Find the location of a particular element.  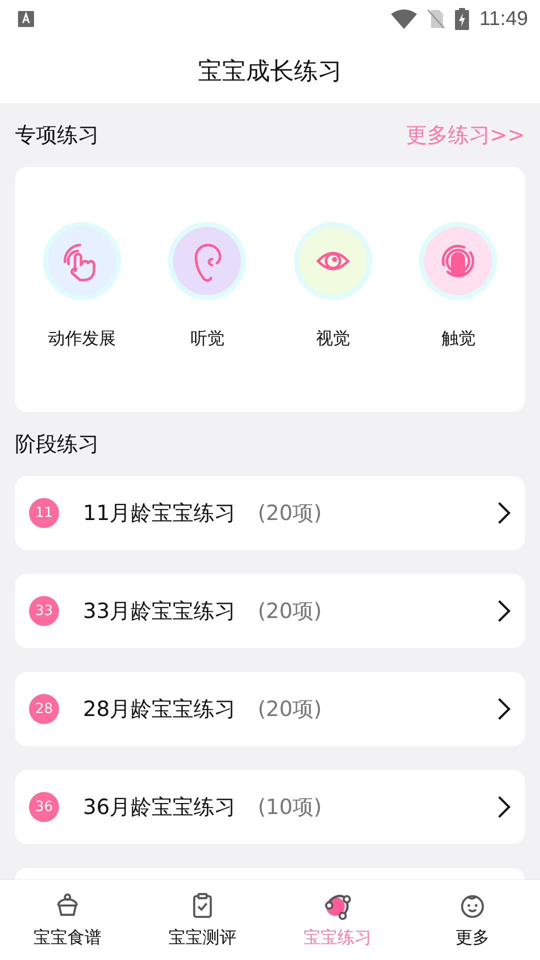

tap-hand-icon is located at coordinates (82, 261).